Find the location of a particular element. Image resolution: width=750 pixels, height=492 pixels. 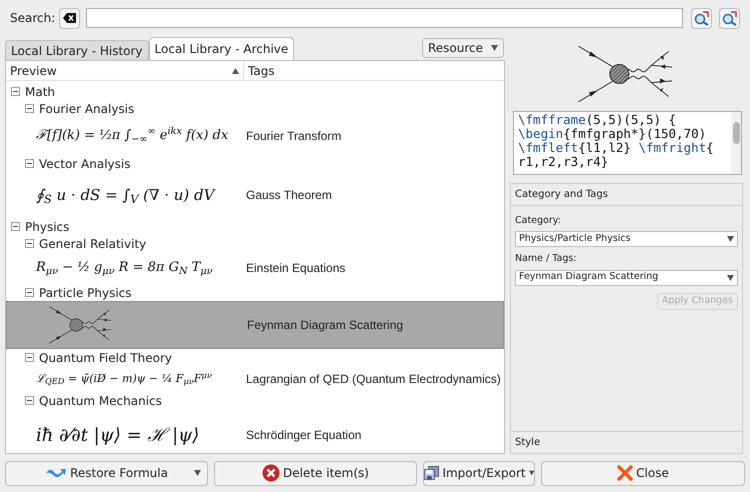

code-editor: \fmfframe(5,5)(5,5) { \begin{fmfgraph*}(150,70) \fmfleft{l1,l2} \fmfright{ r1,r2,r3,r4} is located at coordinates (627, 143).